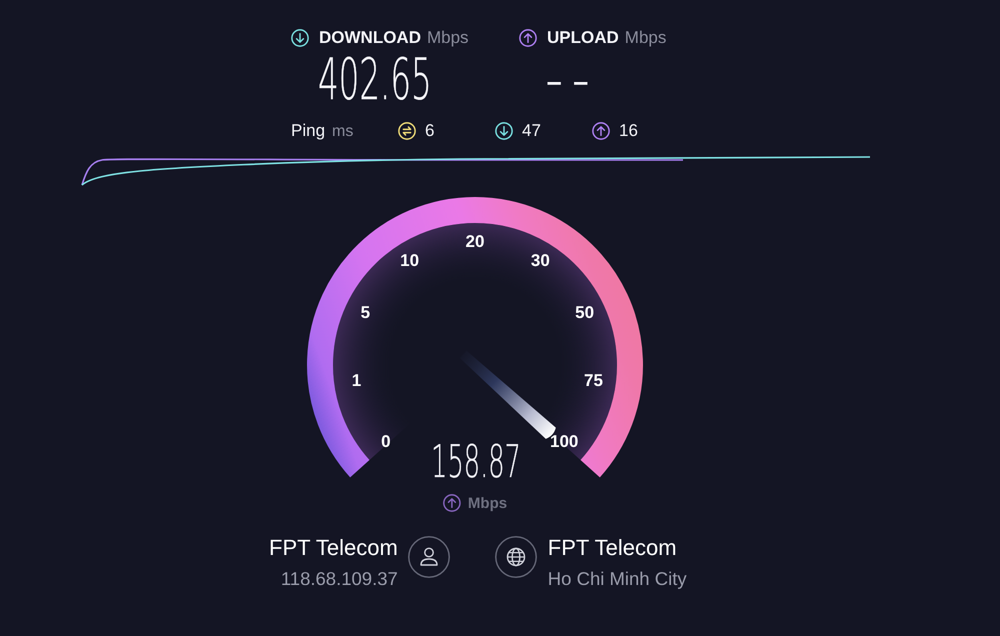  I want to click on server-name: FPT Telecom, so click(612, 548).